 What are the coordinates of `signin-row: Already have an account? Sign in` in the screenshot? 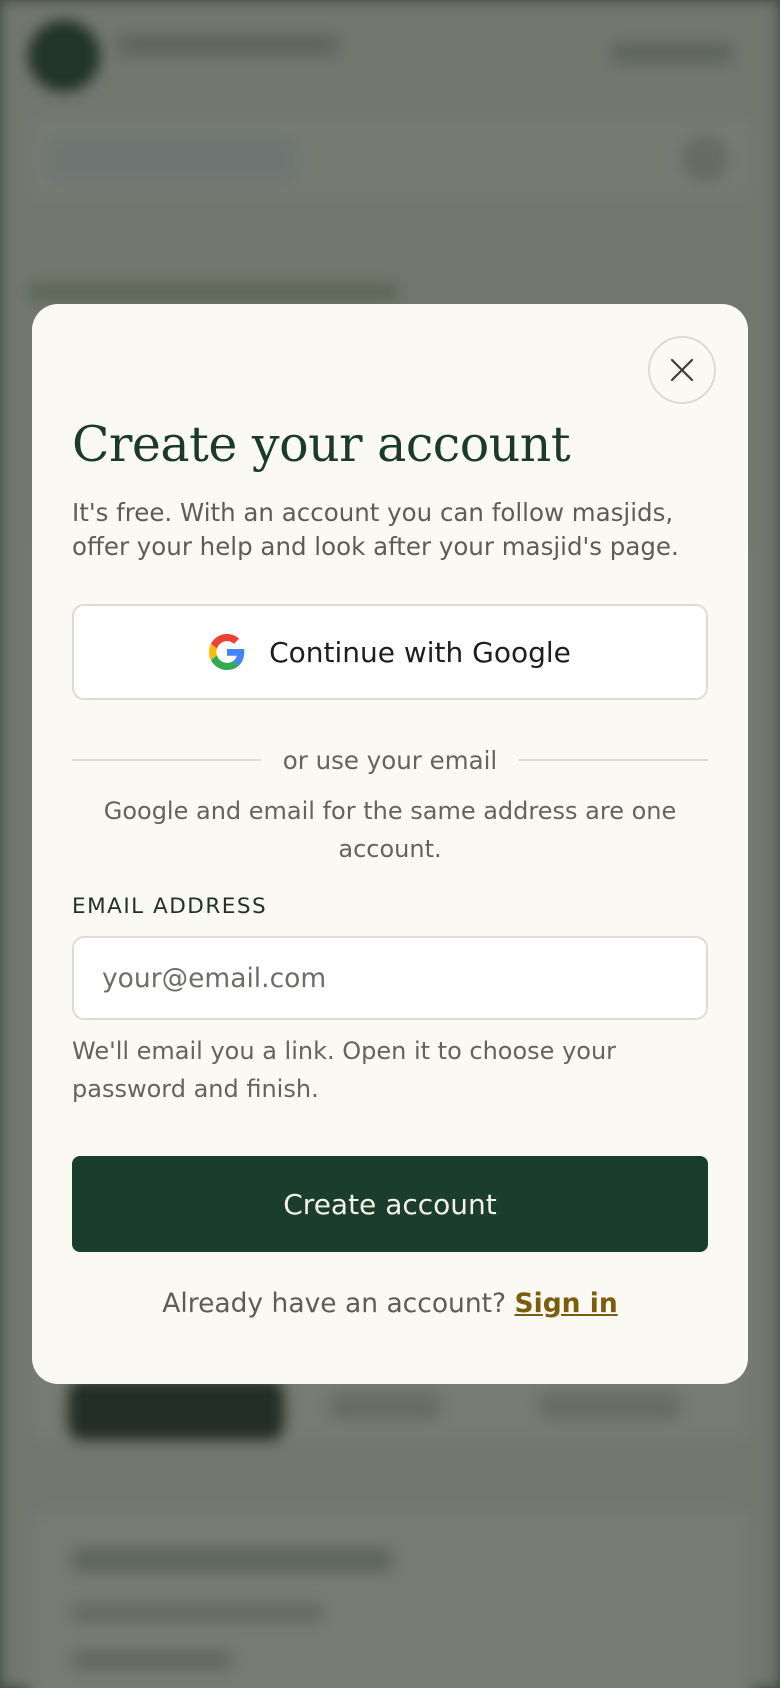 It's located at (390, 1303).